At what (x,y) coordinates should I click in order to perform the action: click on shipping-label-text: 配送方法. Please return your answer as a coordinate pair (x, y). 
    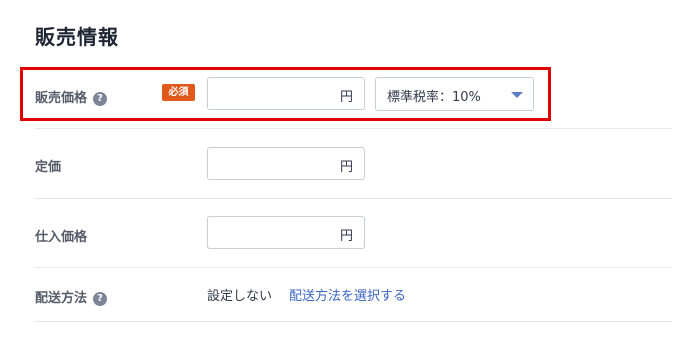
    Looking at the image, I should click on (61, 298).